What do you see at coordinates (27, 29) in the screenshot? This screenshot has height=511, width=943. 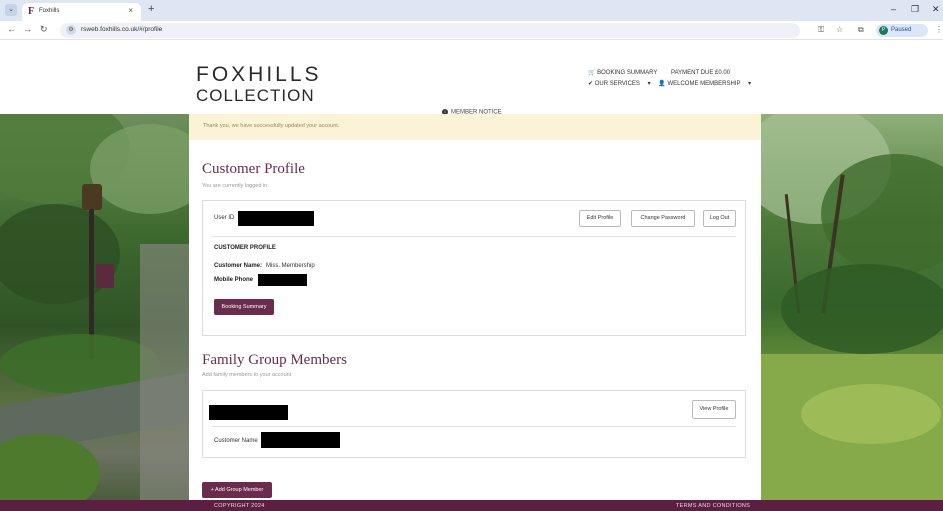 I see `forward-icon: →` at bounding box center [27, 29].